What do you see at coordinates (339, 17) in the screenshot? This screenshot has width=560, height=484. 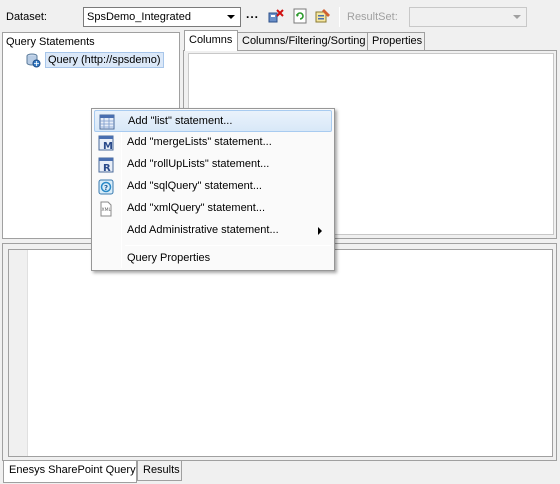 I see `toolbar-separator` at bounding box center [339, 17].